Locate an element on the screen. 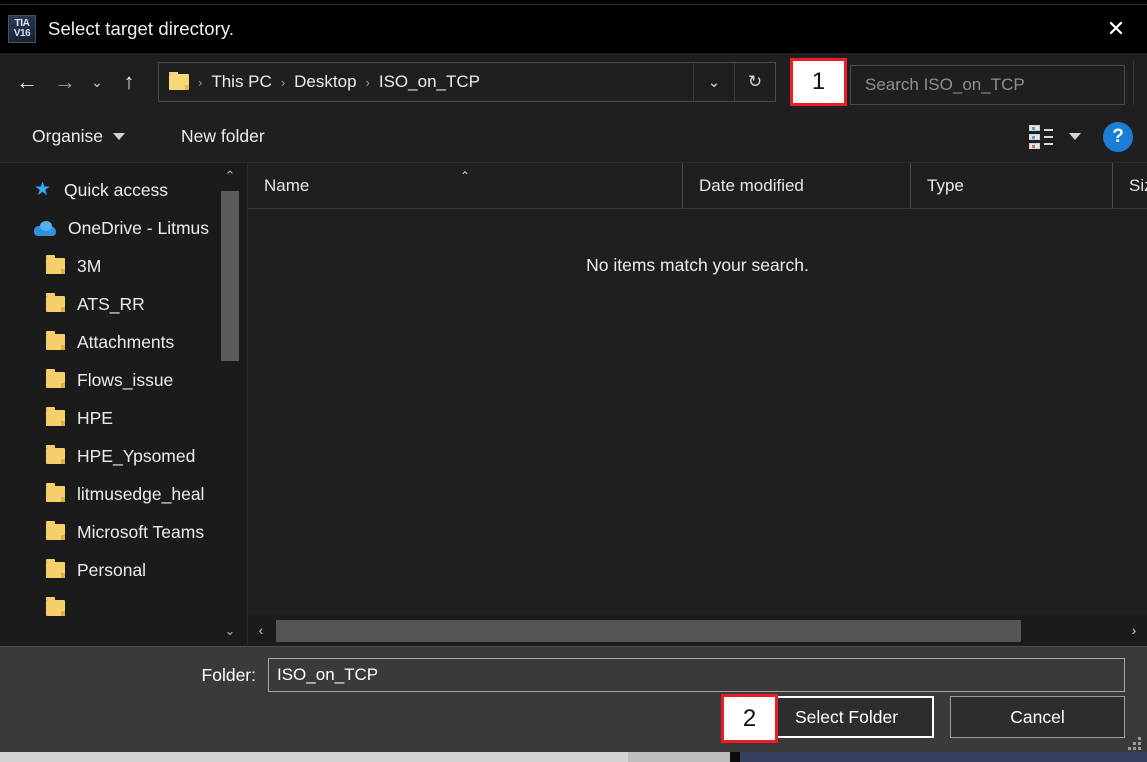 The image size is (1147, 762). navbar-right-edge is located at coordinates (1140, 83).